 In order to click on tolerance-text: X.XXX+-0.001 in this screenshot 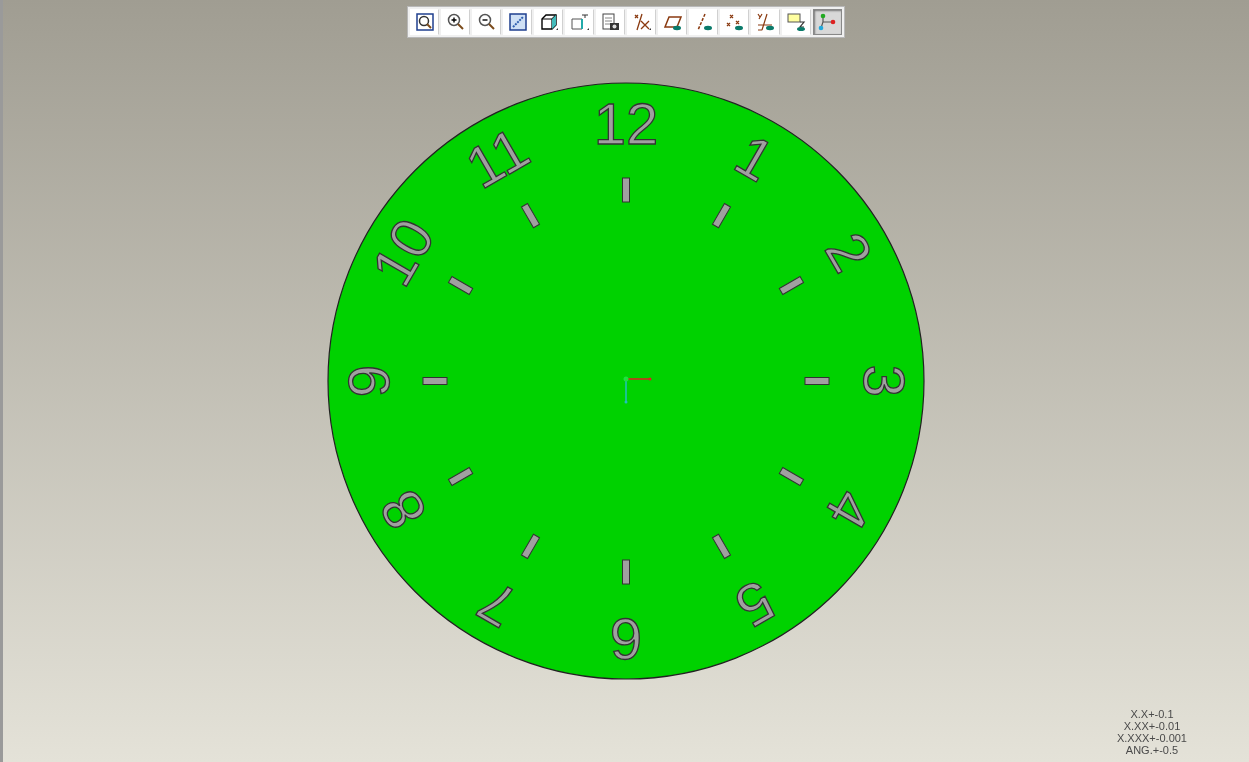, I will do `click(1151, 738)`.